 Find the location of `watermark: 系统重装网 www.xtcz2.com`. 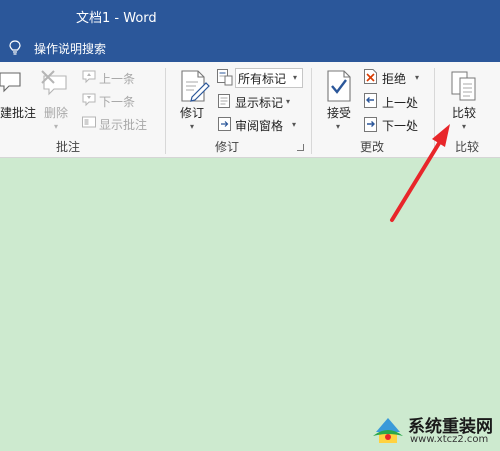

watermark: 系统重装网 www.xtcz2.com is located at coordinates (435, 430).